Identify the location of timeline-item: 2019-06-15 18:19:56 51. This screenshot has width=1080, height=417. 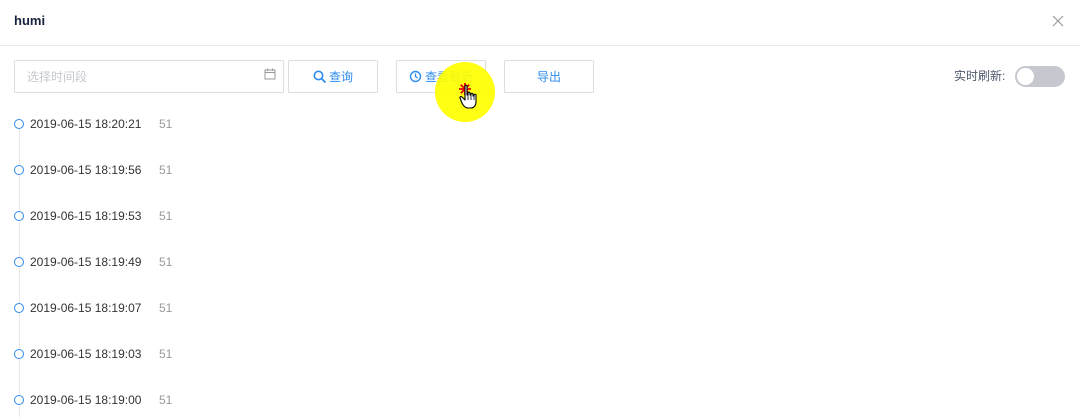
(314, 170).